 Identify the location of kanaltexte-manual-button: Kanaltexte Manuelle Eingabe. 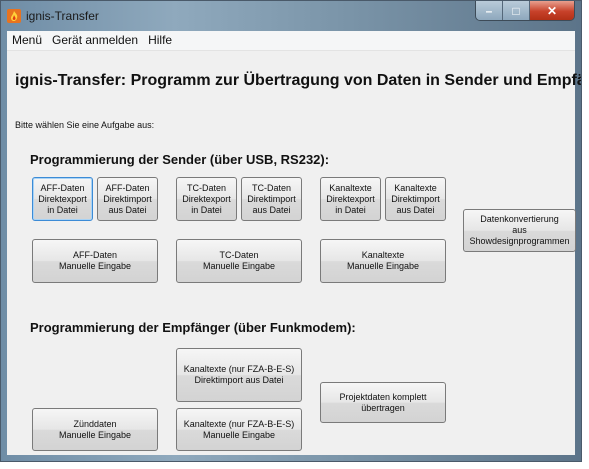
(383, 261).